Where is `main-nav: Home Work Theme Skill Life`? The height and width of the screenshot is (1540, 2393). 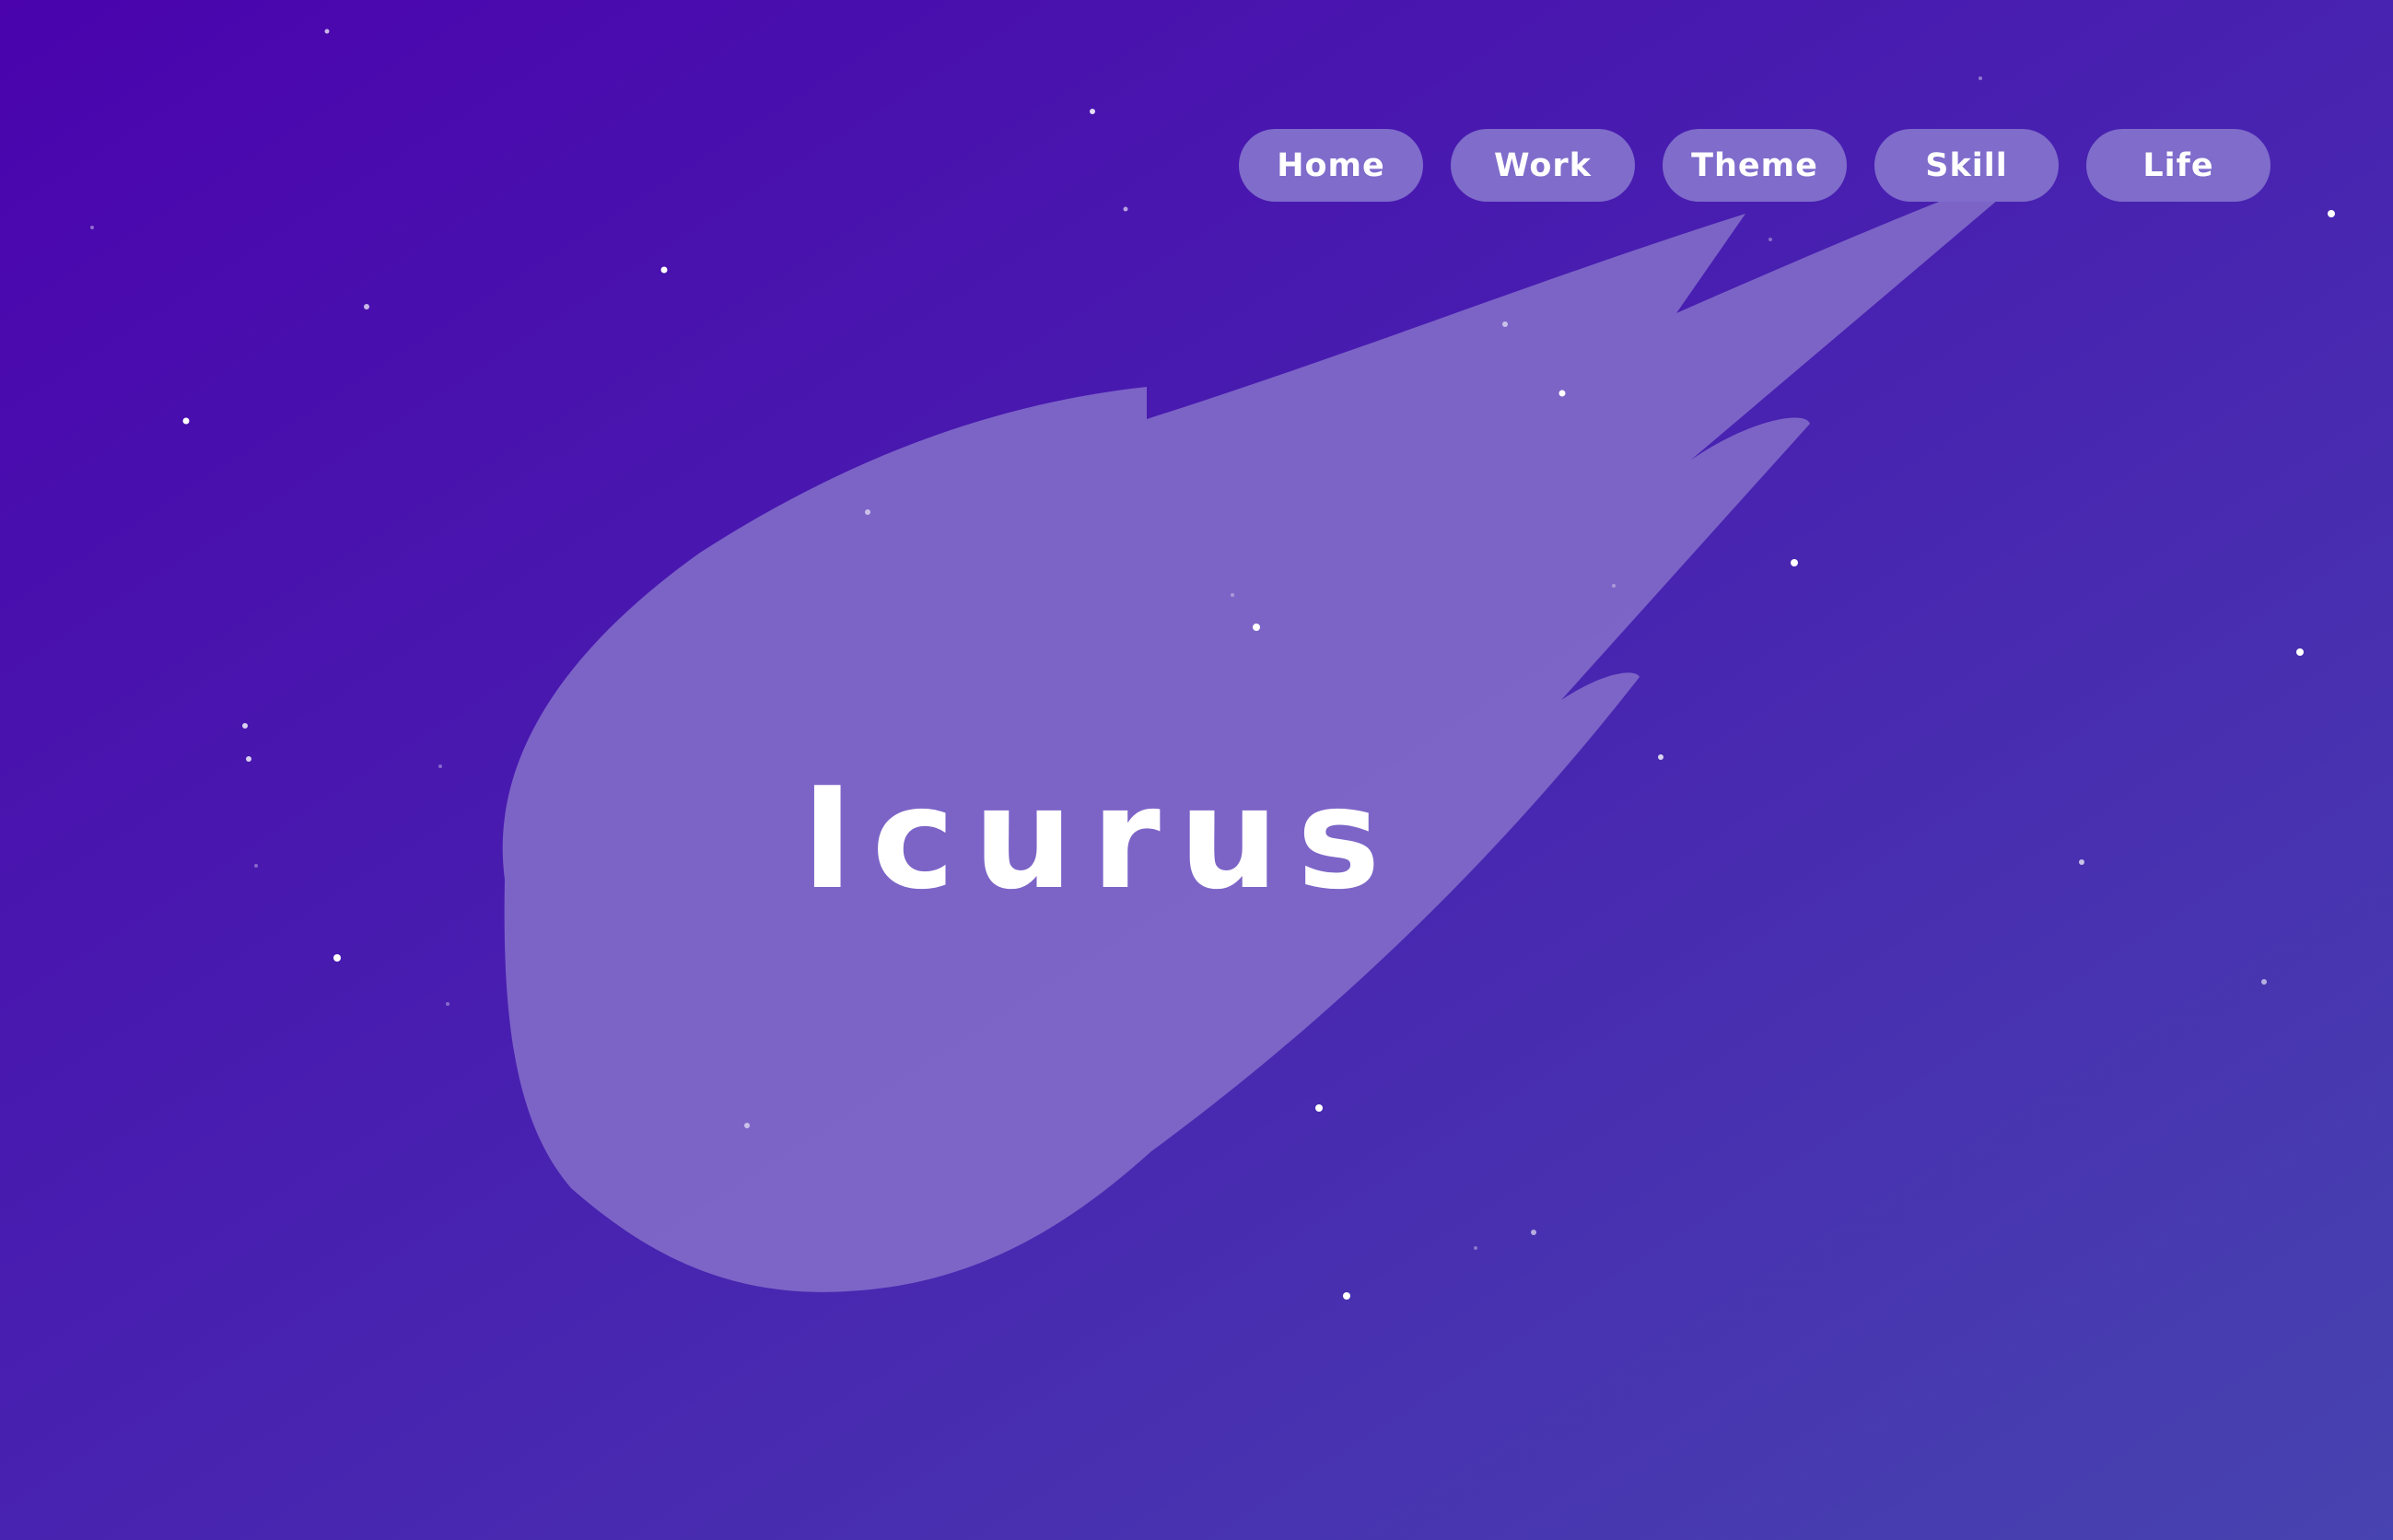 main-nav: Home Work Theme Skill Life is located at coordinates (1754, 165).